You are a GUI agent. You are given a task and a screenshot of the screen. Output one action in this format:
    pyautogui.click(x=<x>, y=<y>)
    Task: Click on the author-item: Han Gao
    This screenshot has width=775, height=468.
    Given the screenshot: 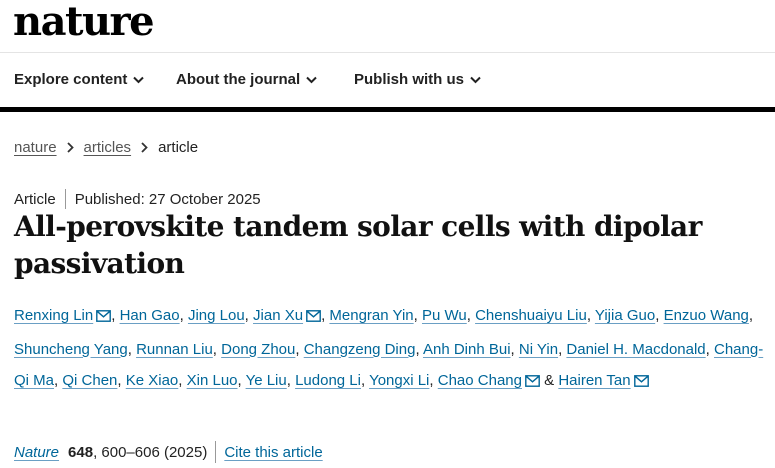 What is the action you would take?
    pyautogui.click(x=150, y=315)
    